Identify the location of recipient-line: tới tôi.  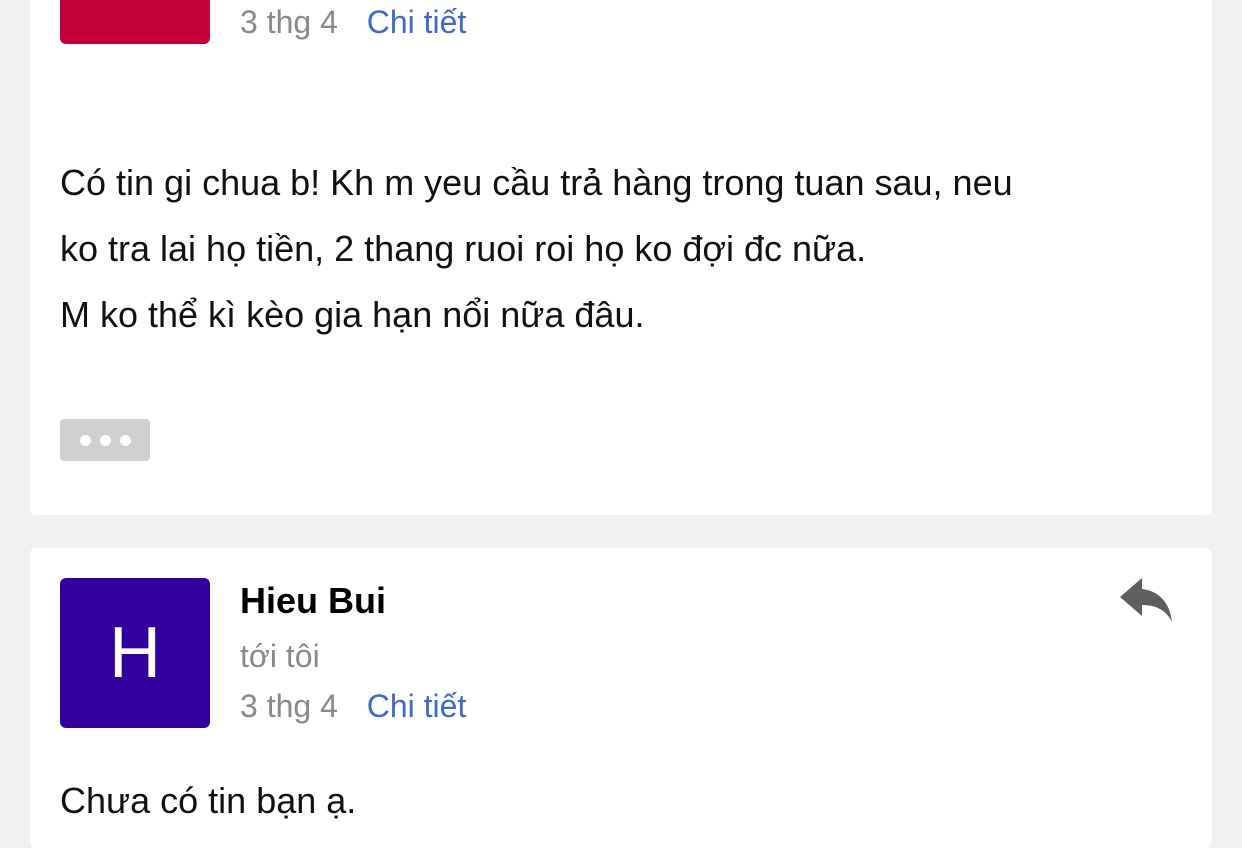
(280, 656).